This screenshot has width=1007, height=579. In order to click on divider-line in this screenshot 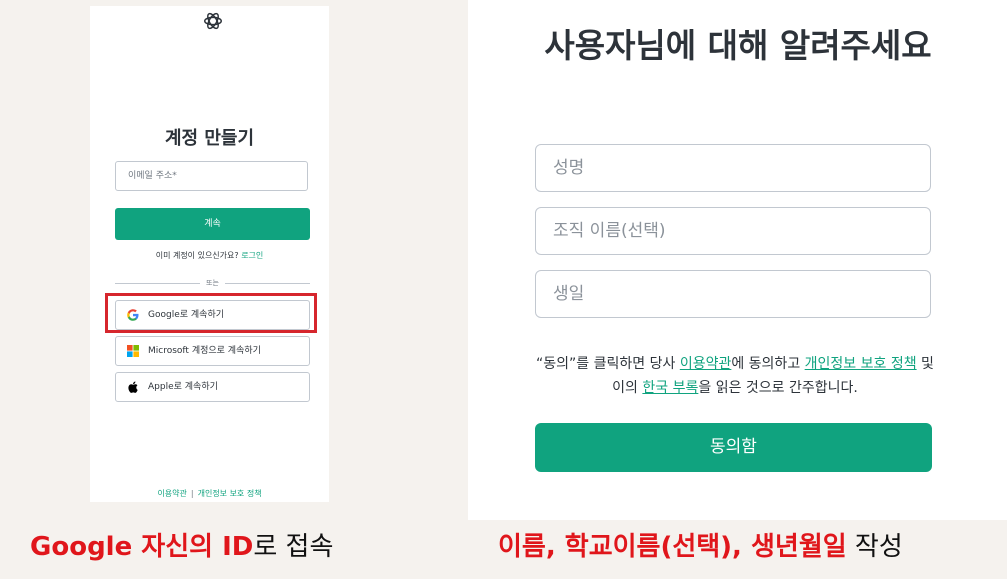, I will do `click(267, 283)`.